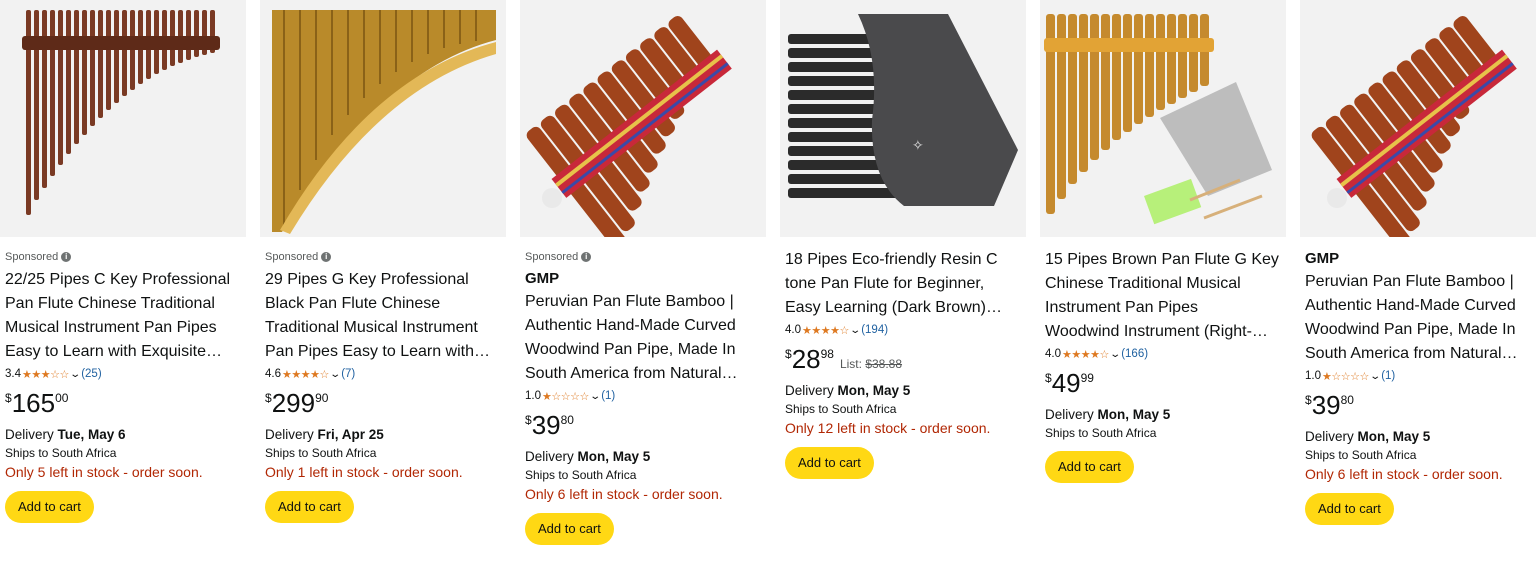 Image resolution: width=1536 pixels, height=566 pixels. Describe the element at coordinates (123, 374) in the screenshot. I see `rating-row: 3.4 ★★★☆☆ ⌄ (25)` at that location.